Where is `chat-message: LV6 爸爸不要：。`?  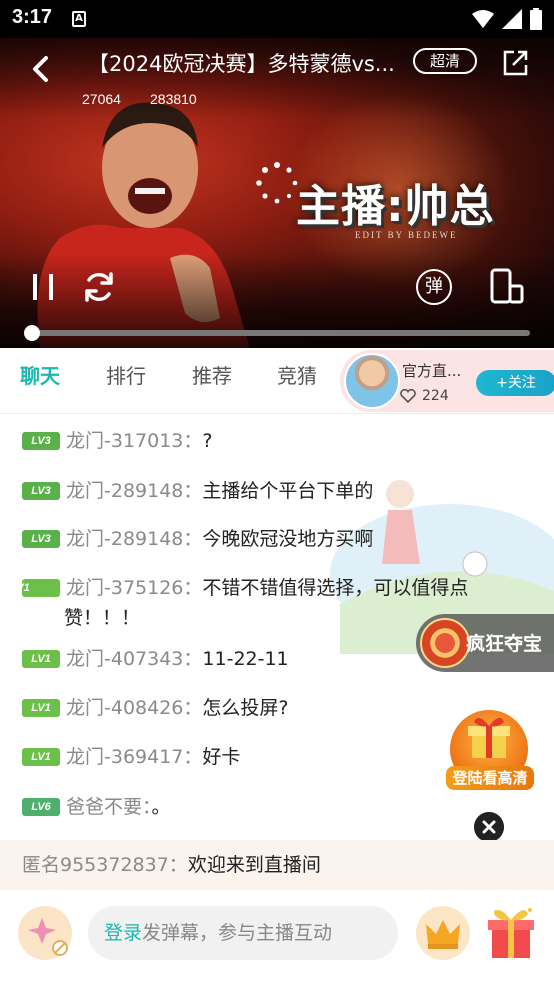 chat-message: LV6 爸爸不要：。 is located at coordinates (262, 807).